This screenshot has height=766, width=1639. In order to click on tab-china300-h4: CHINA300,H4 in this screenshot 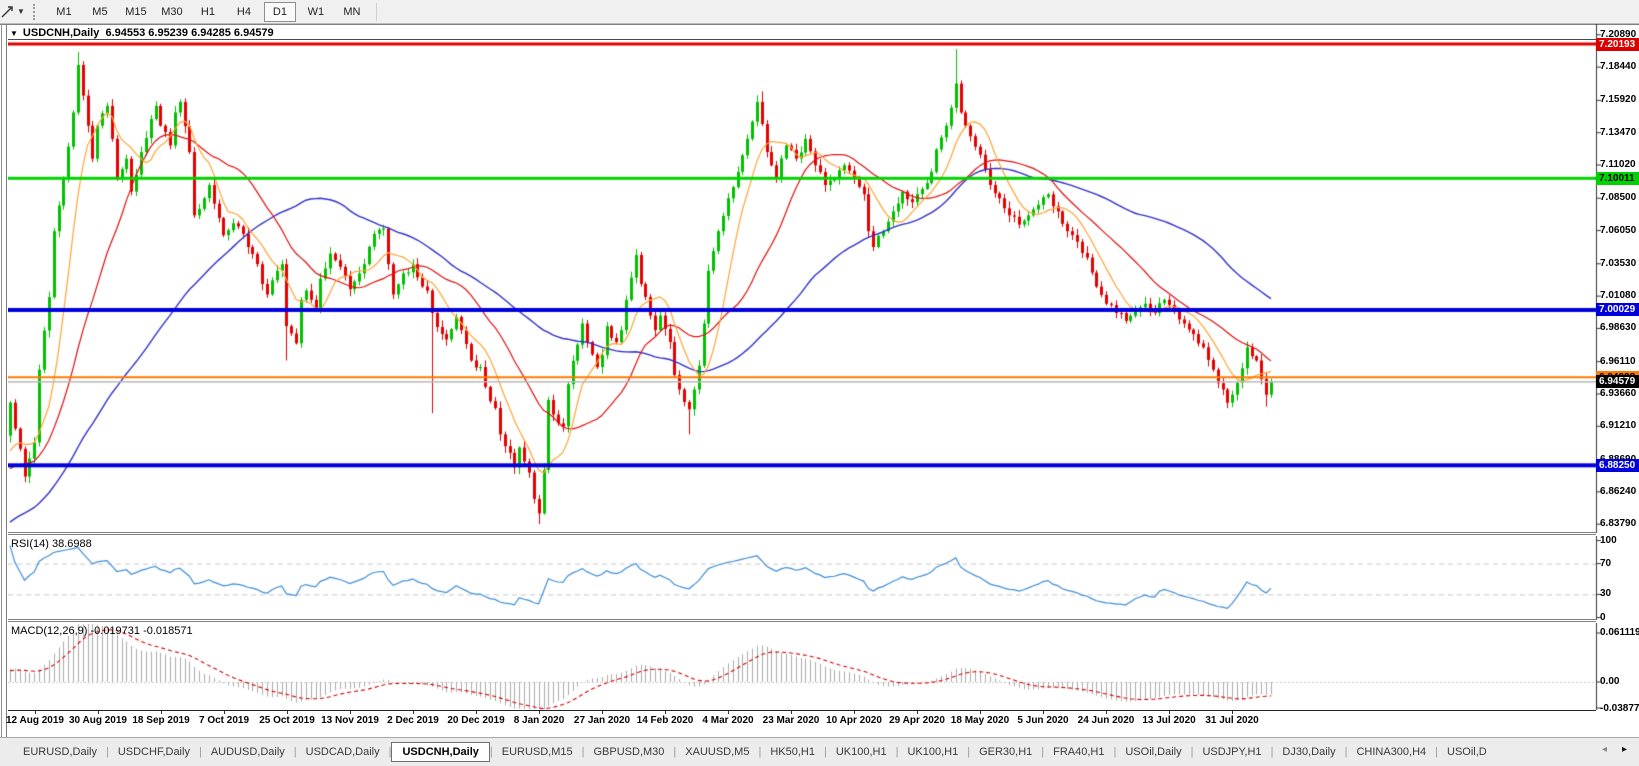, I will do `click(1391, 752)`.